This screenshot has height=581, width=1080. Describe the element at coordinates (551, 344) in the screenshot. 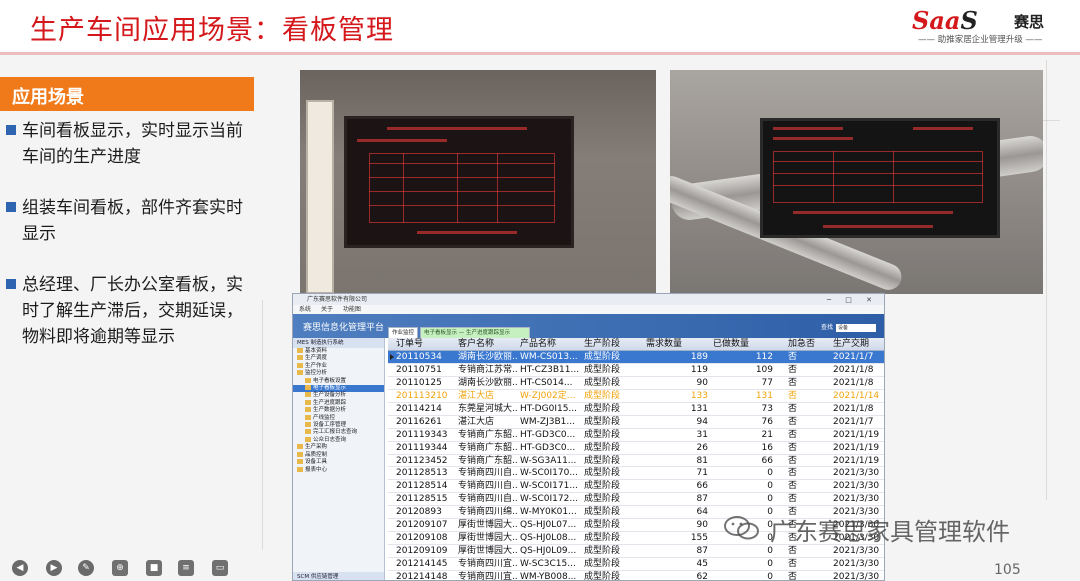

I see `column-header: 产品名称` at that location.